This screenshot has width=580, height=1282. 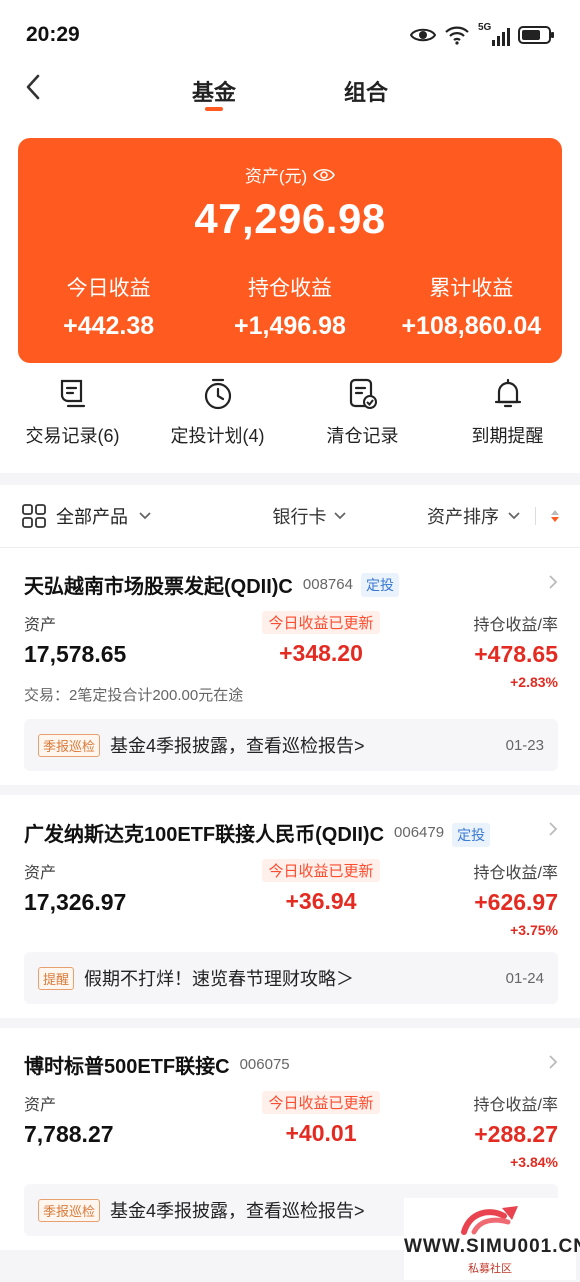 I want to click on quick-label: 定投计划(4), so click(x=217, y=436).